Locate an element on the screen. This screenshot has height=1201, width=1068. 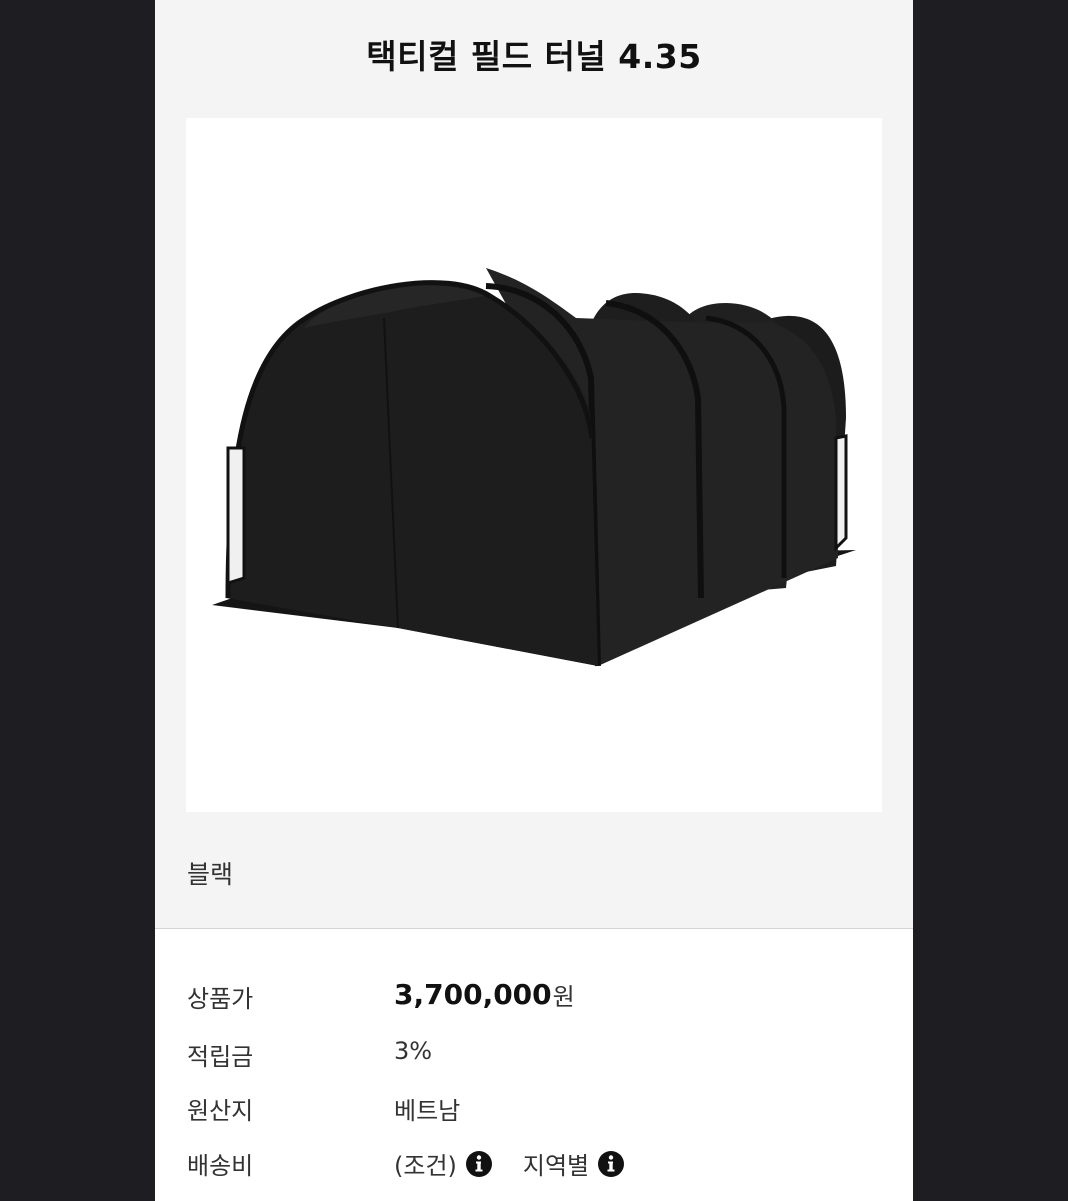
shipping-region: 지역별 is located at coordinates (556, 1166).